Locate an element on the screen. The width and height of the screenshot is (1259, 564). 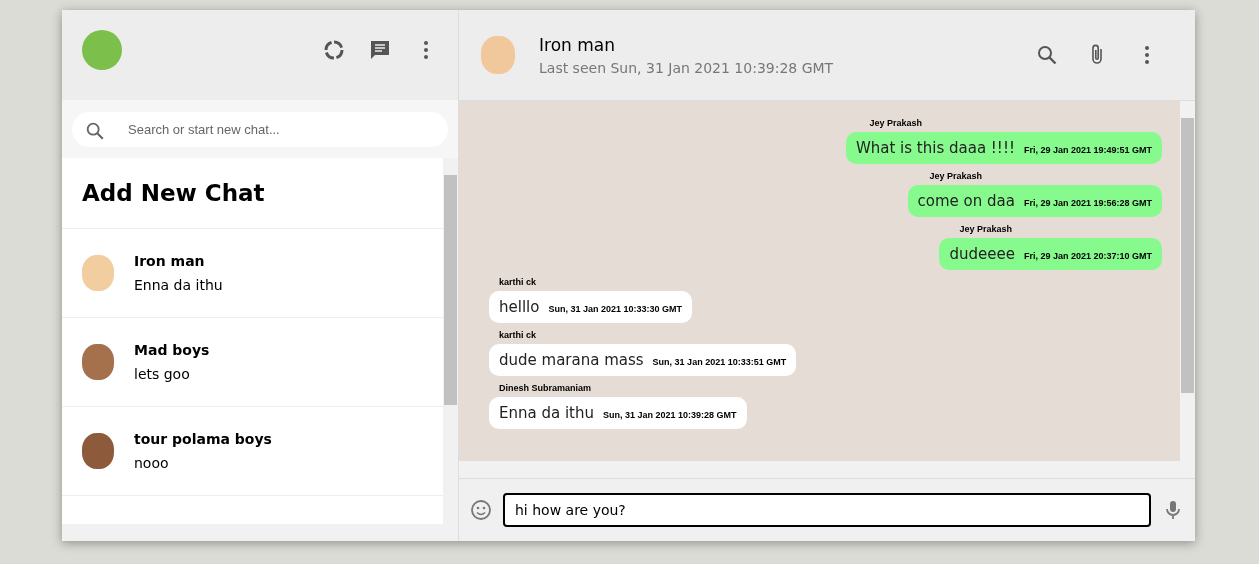
last-message: nooo is located at coordinates (152, 463).